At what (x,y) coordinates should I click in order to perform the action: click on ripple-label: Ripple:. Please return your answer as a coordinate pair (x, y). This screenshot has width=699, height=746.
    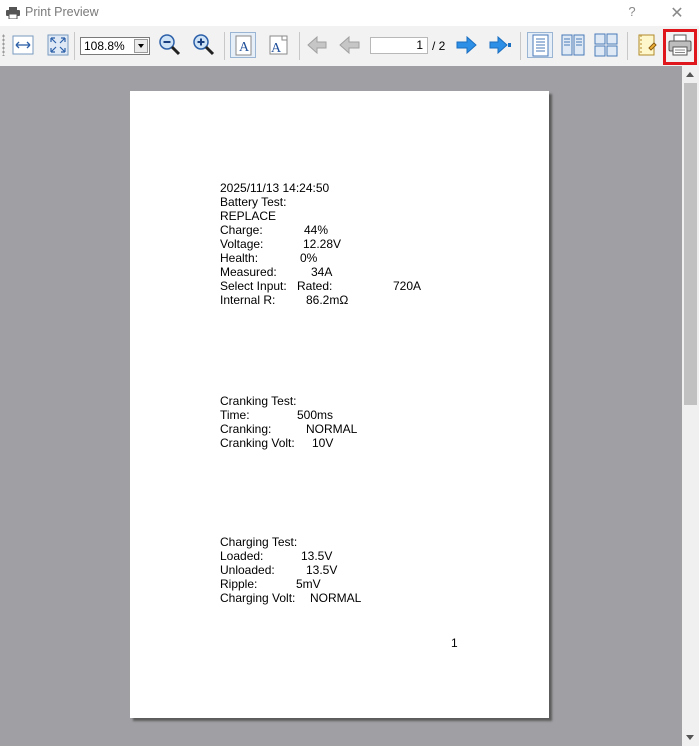
    Looking at the image, I should click on (239, 584).